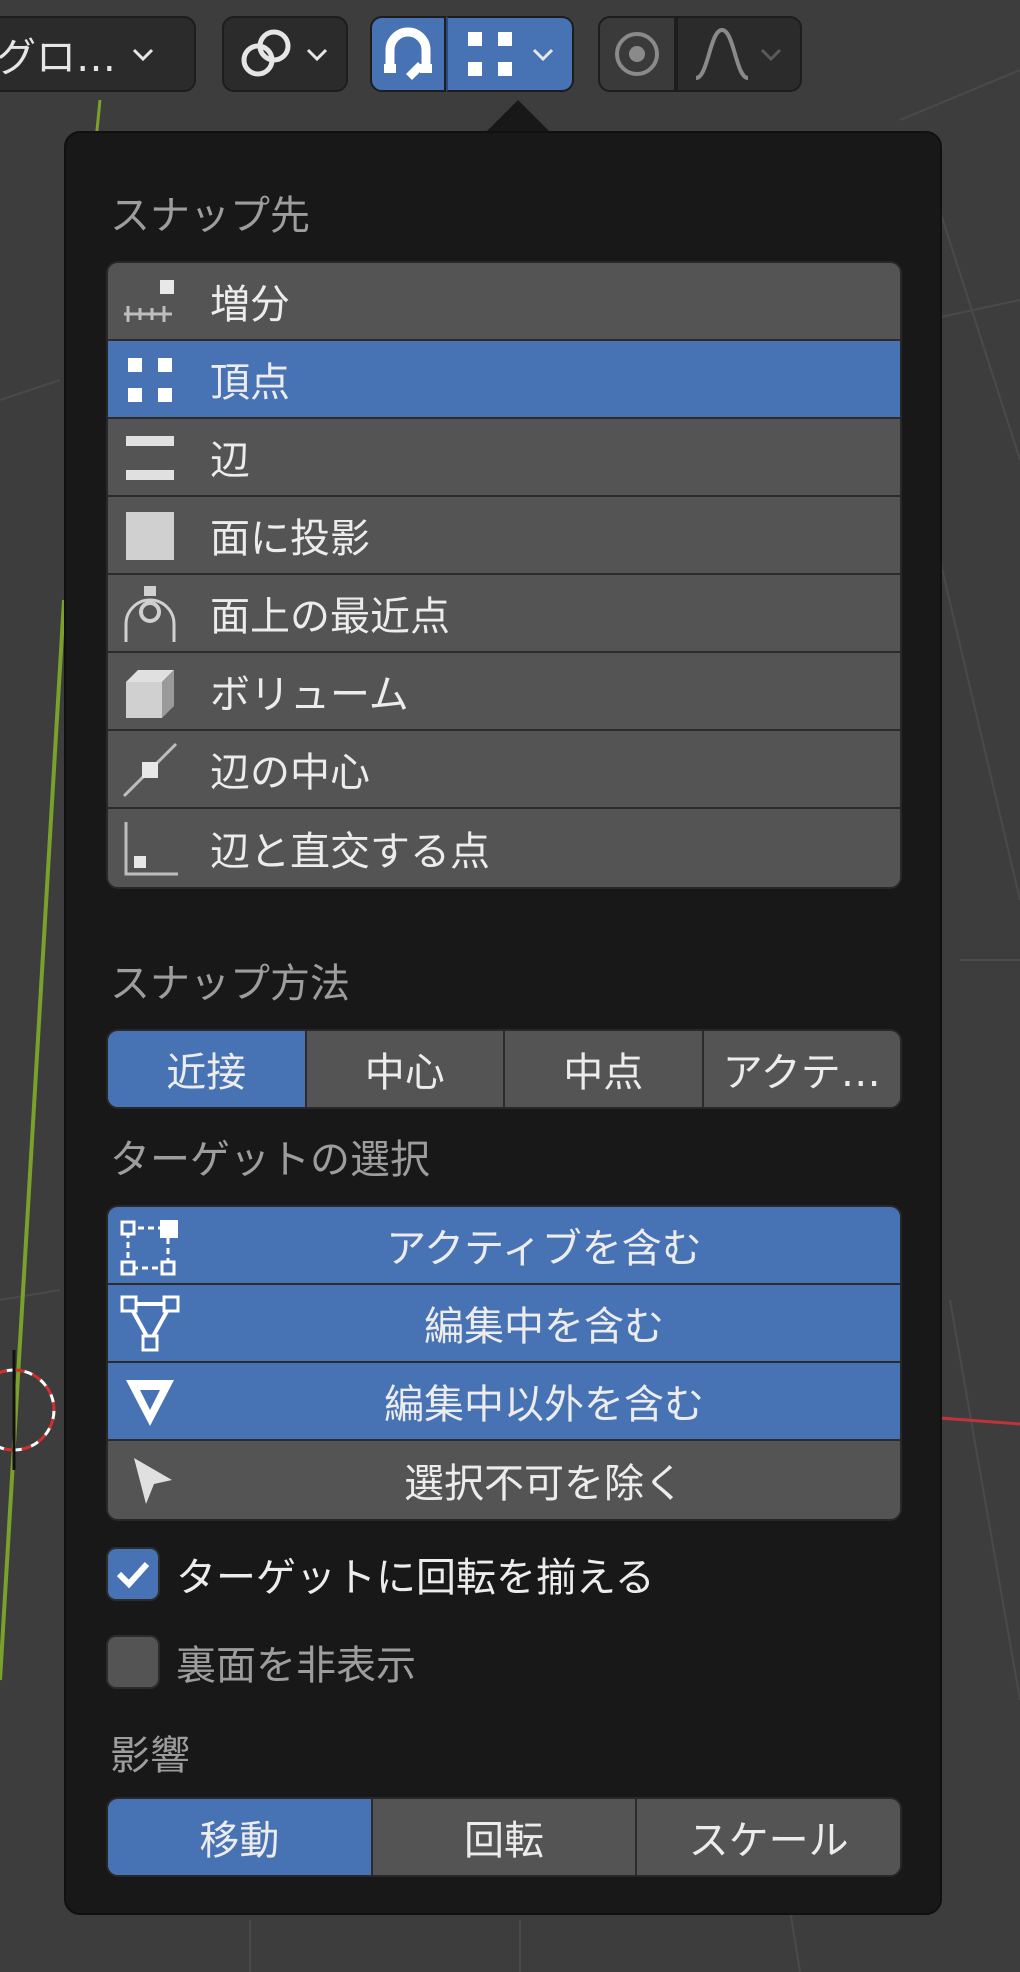 Image resolution: width=1020 pixels, height=1972 pixels. I want to click on snap-to-label: 増分, so click(250, 305).